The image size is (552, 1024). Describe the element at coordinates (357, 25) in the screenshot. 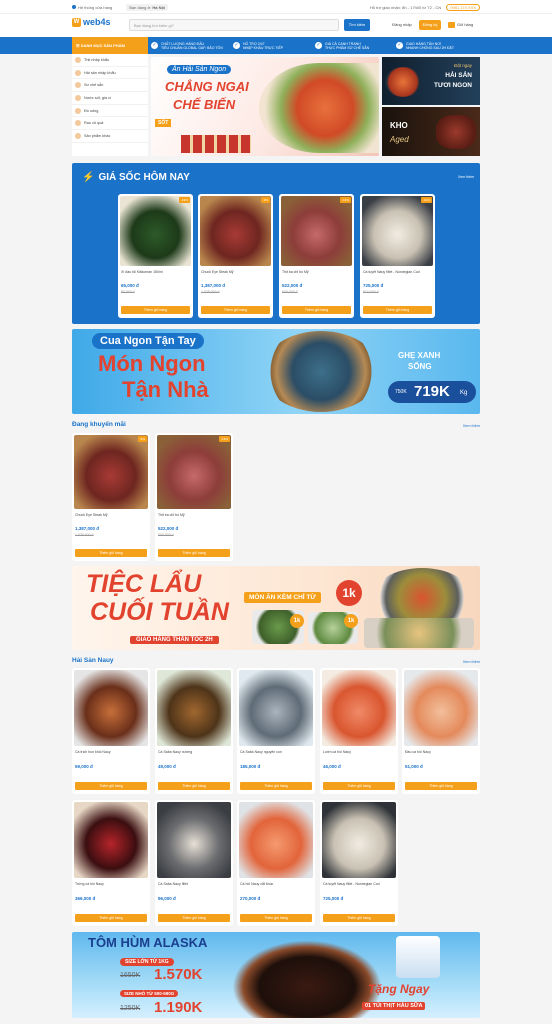

I see `search-button: Tìm kiếm` at that location.